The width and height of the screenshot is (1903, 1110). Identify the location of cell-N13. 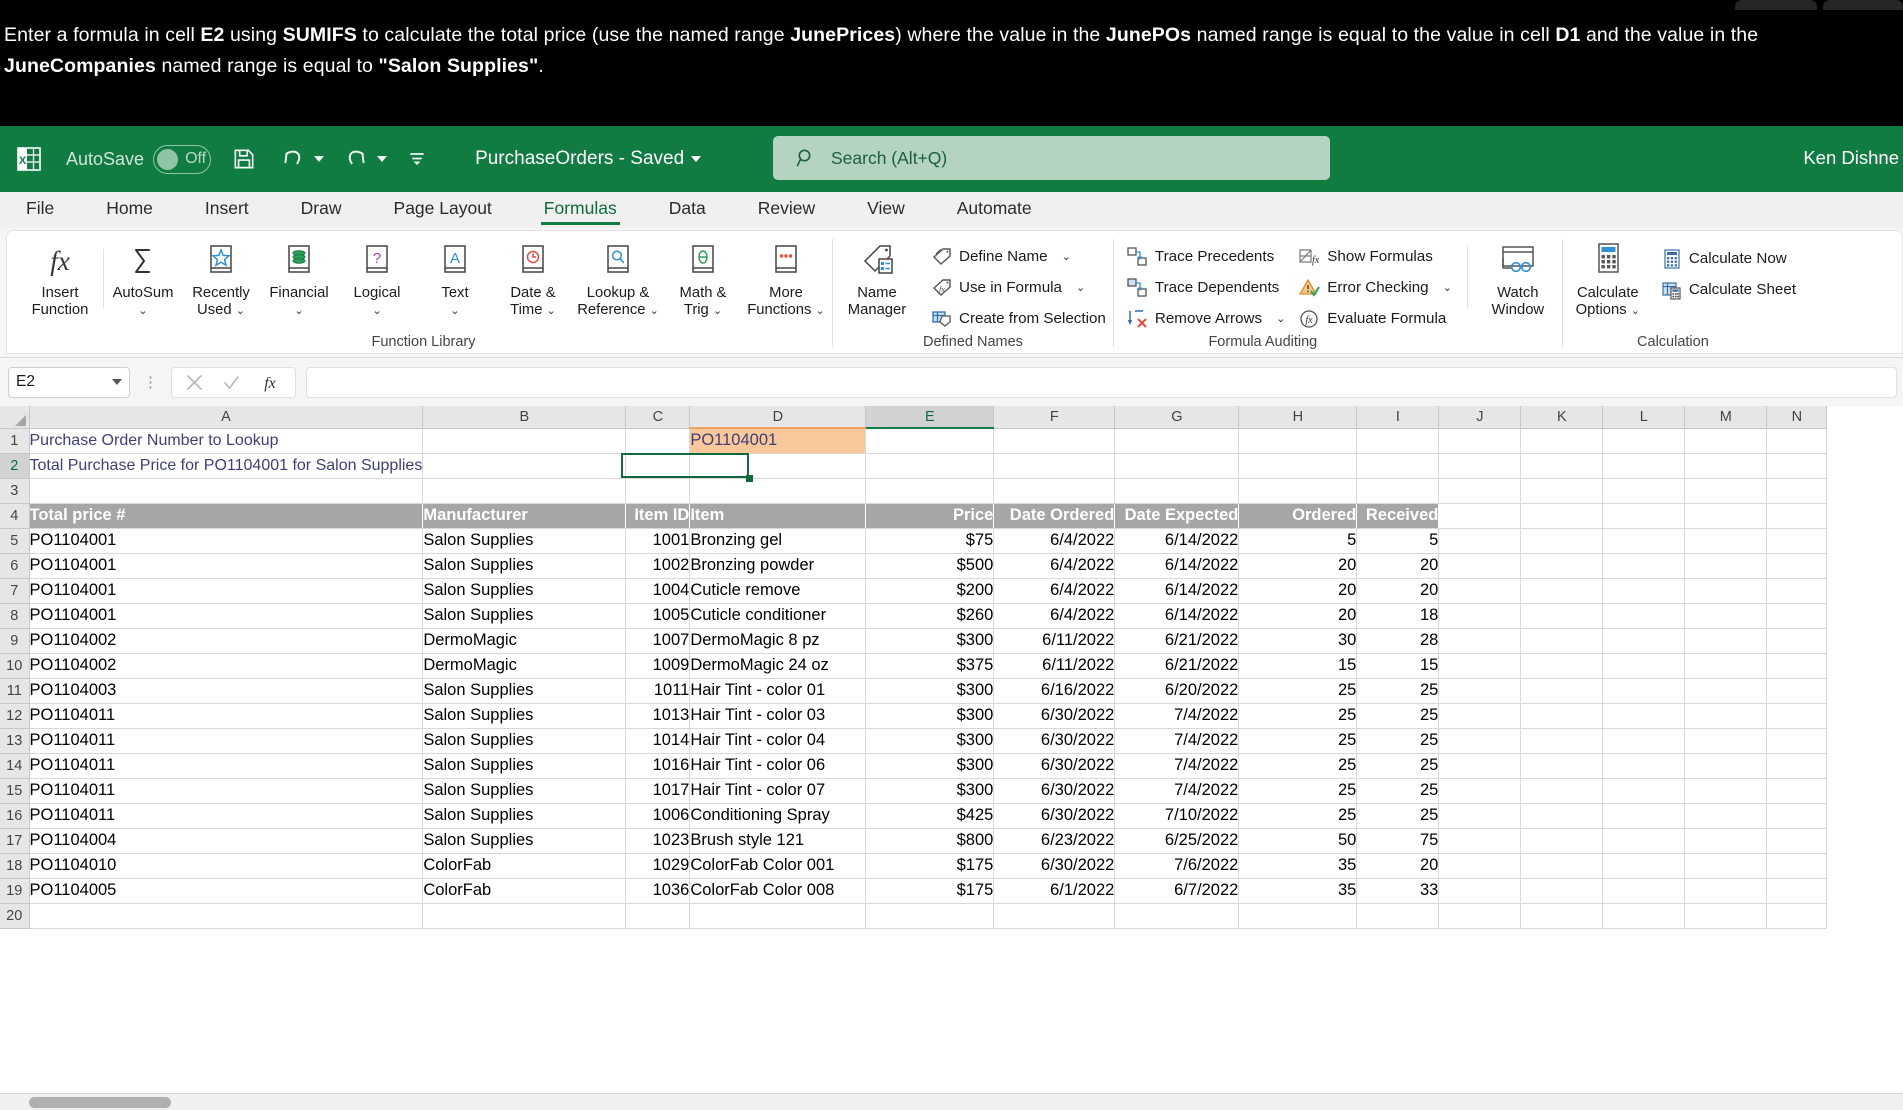
(1797, 741).